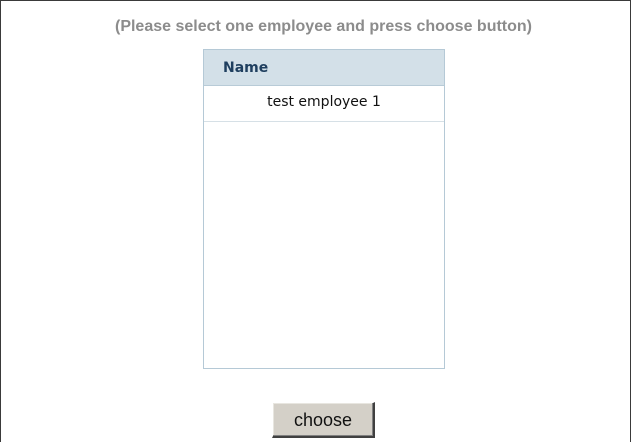 The image size is (631, 443). I want to click on column-header-name: Name, so click(245, 68).